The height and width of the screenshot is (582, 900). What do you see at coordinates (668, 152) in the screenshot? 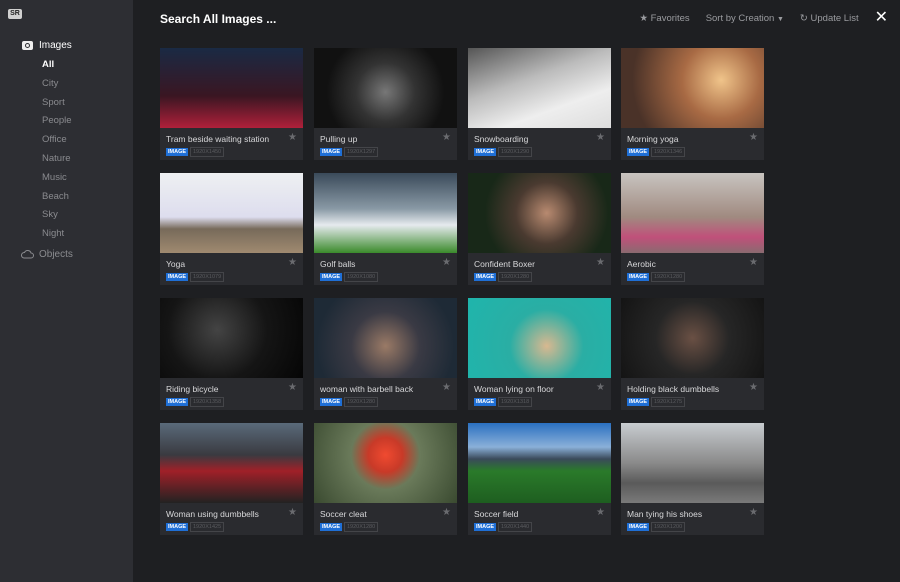
I see `dimensions-label: 1920X1346` at bounding box center [668, 152].